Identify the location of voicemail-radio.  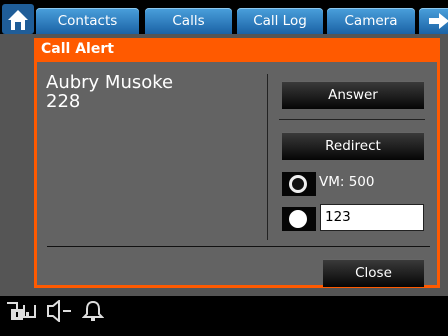
(299, 184).